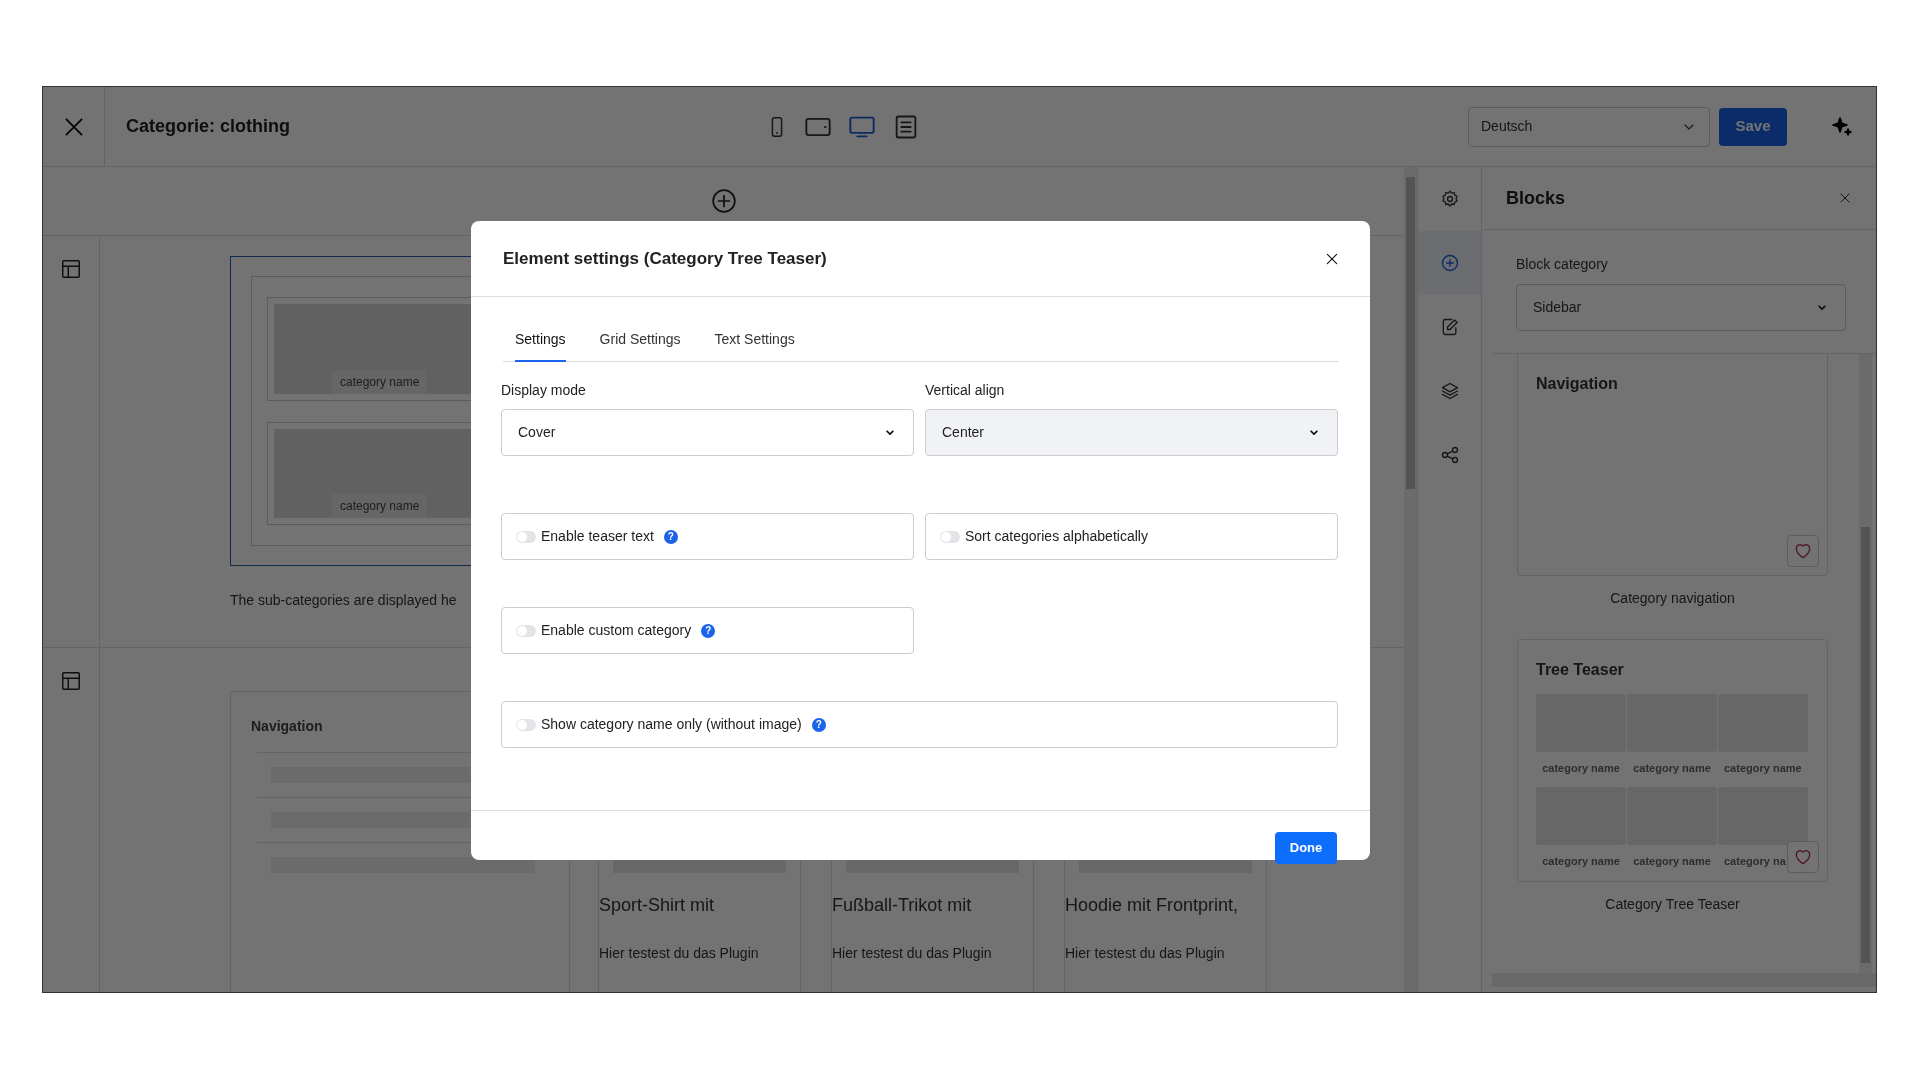  What do you see at coordinates (1562, 264) in the screenshot?
I see `field-label: Block category` at bounding box center [1562, 264].